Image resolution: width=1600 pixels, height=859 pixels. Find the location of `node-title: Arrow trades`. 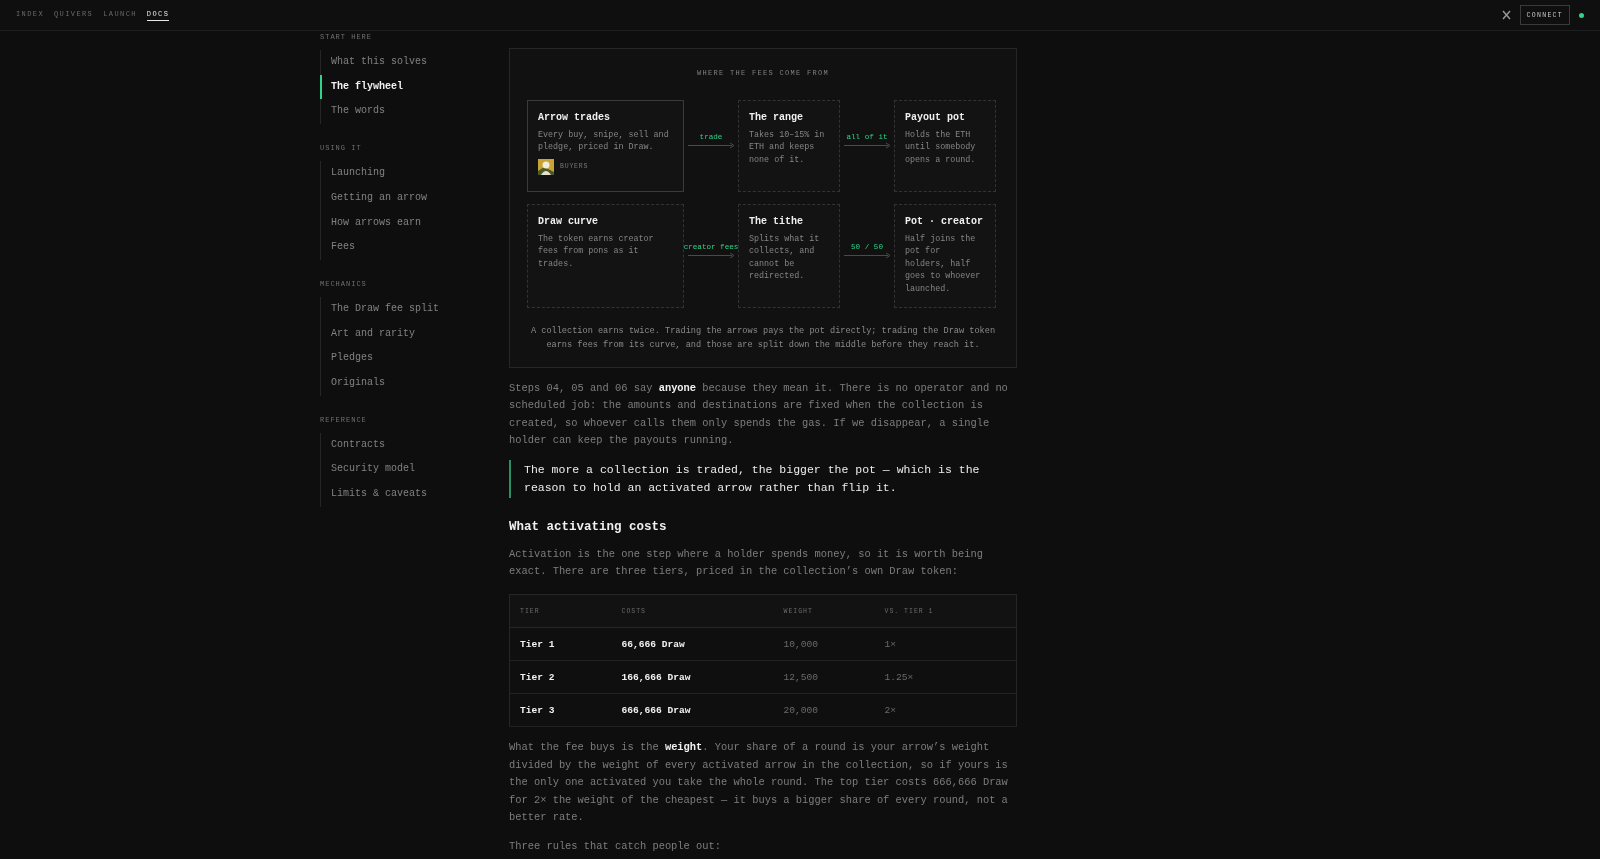

node-title: Arrow trades is located at coordinates (574, 117).